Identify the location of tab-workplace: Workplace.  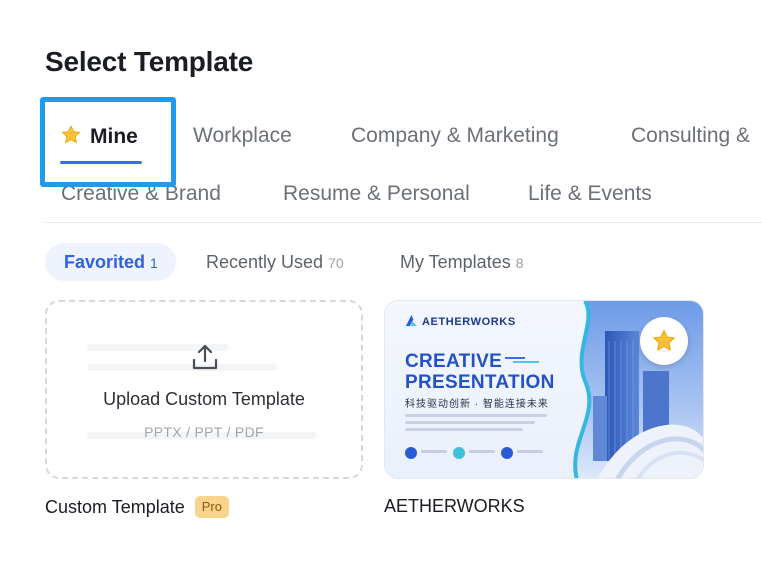
(242, 136).